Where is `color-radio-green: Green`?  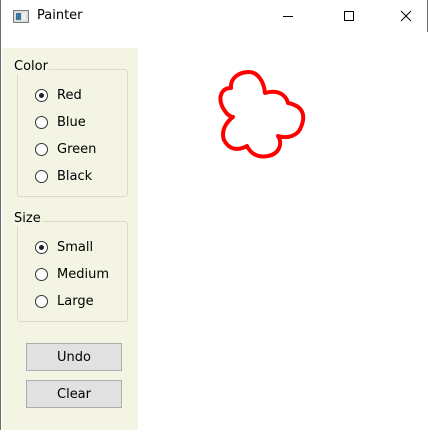 color-radio-green: Green is located at coordinates (65, 149).